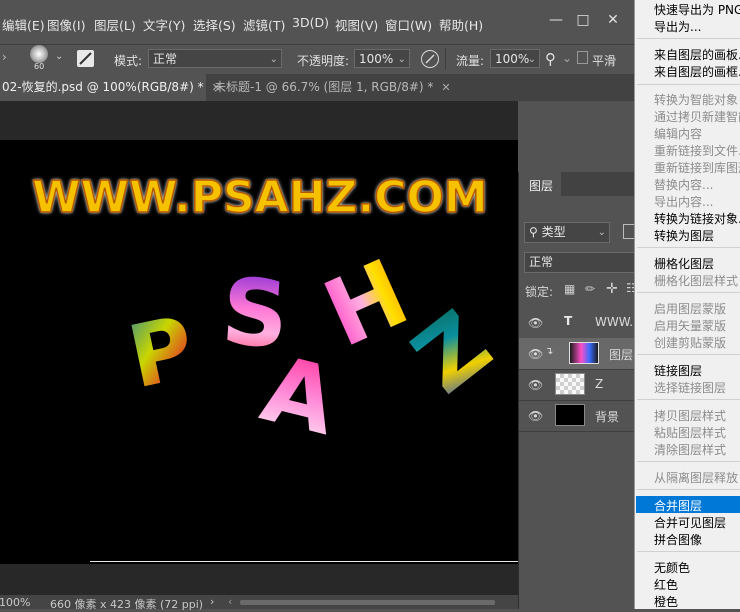 This screenshot has height=612, width=740. What do you see at coordinates (696, 478) in the screenshot?
I see `menu-item-release-from-isolation: 从隔离图层释放` at bounding box center [696, 478].